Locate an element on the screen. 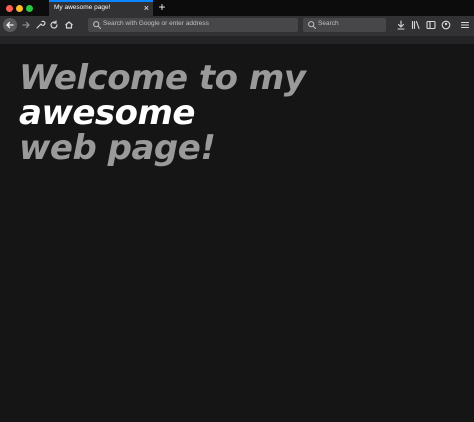 This screenshot has width=474, height=422. downloads-button is located at coordinates (401, 25).